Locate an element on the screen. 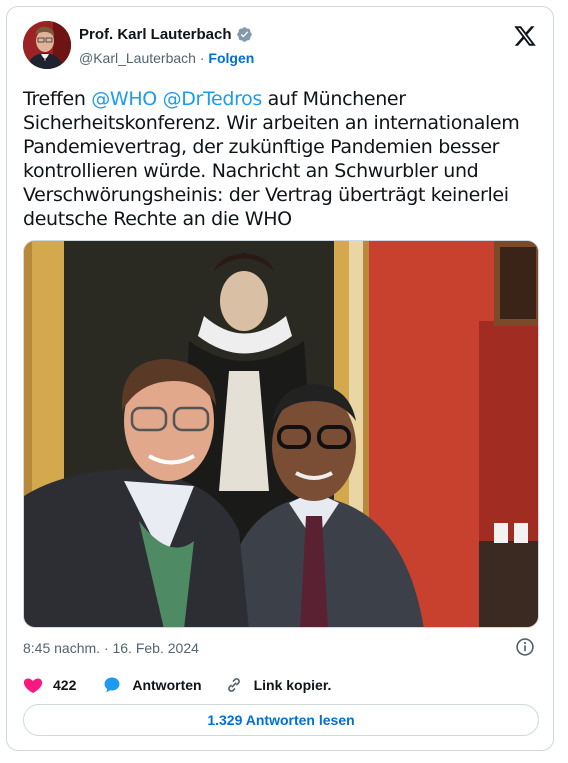 The height and width of the screenshot is (763, 568). heart-icon is located at coordinates (33, 685).